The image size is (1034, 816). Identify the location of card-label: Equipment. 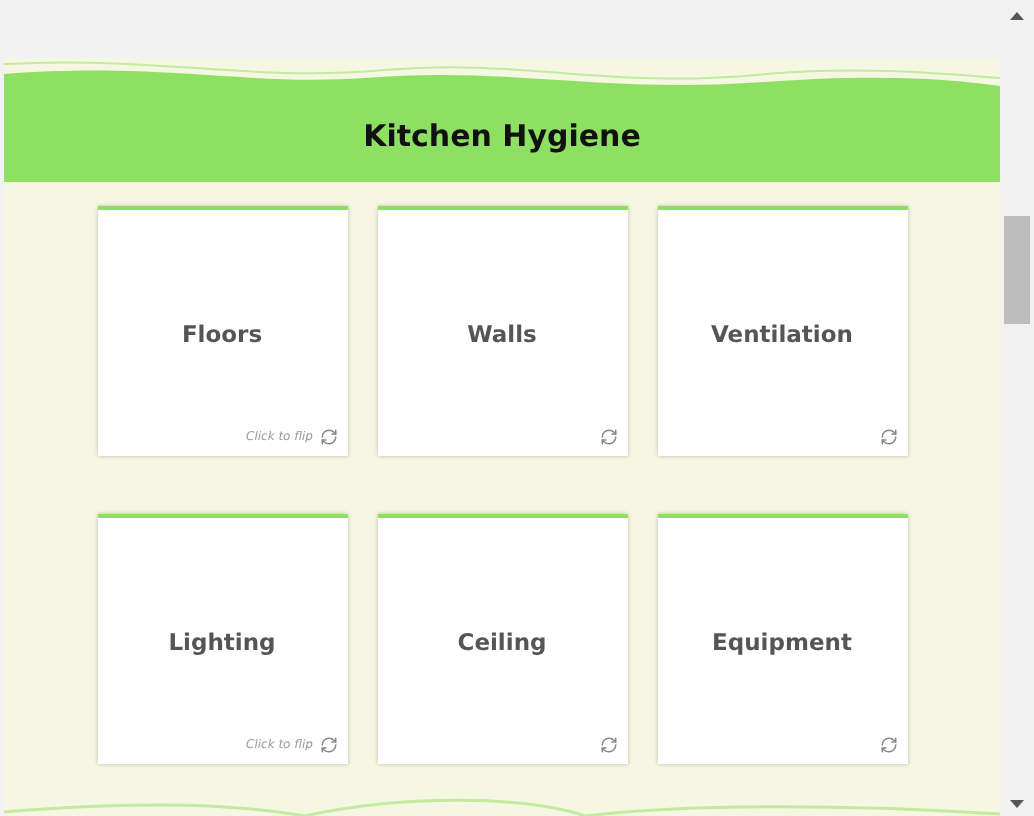
(782, 641).